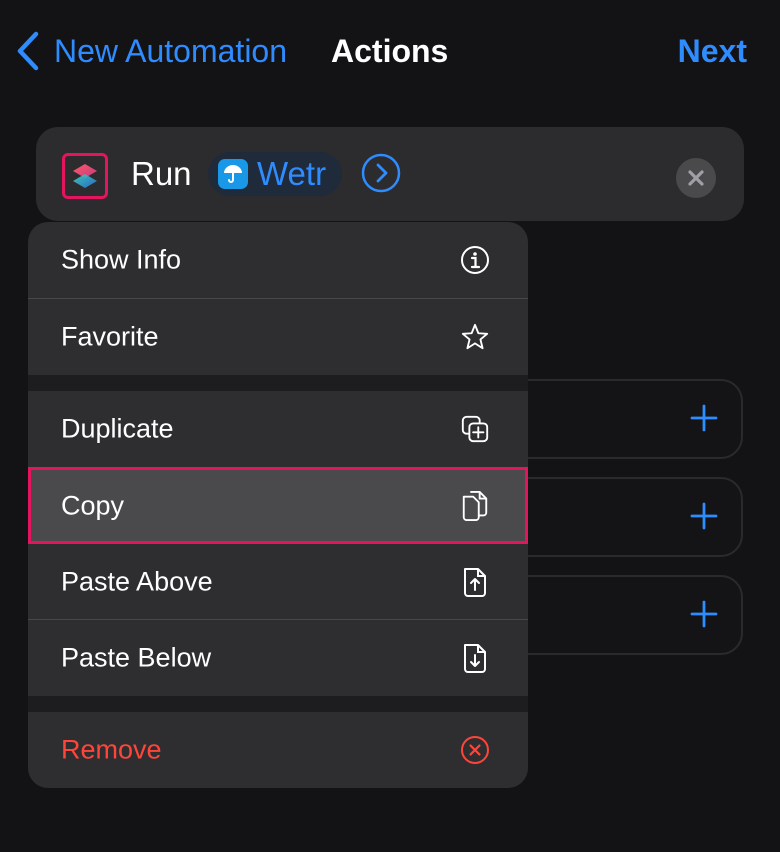 This screenshot has width=780, height=852. Describe the element at coordinates (475, 750) in the screenshot. I see `remove-circle-icon` at that location.